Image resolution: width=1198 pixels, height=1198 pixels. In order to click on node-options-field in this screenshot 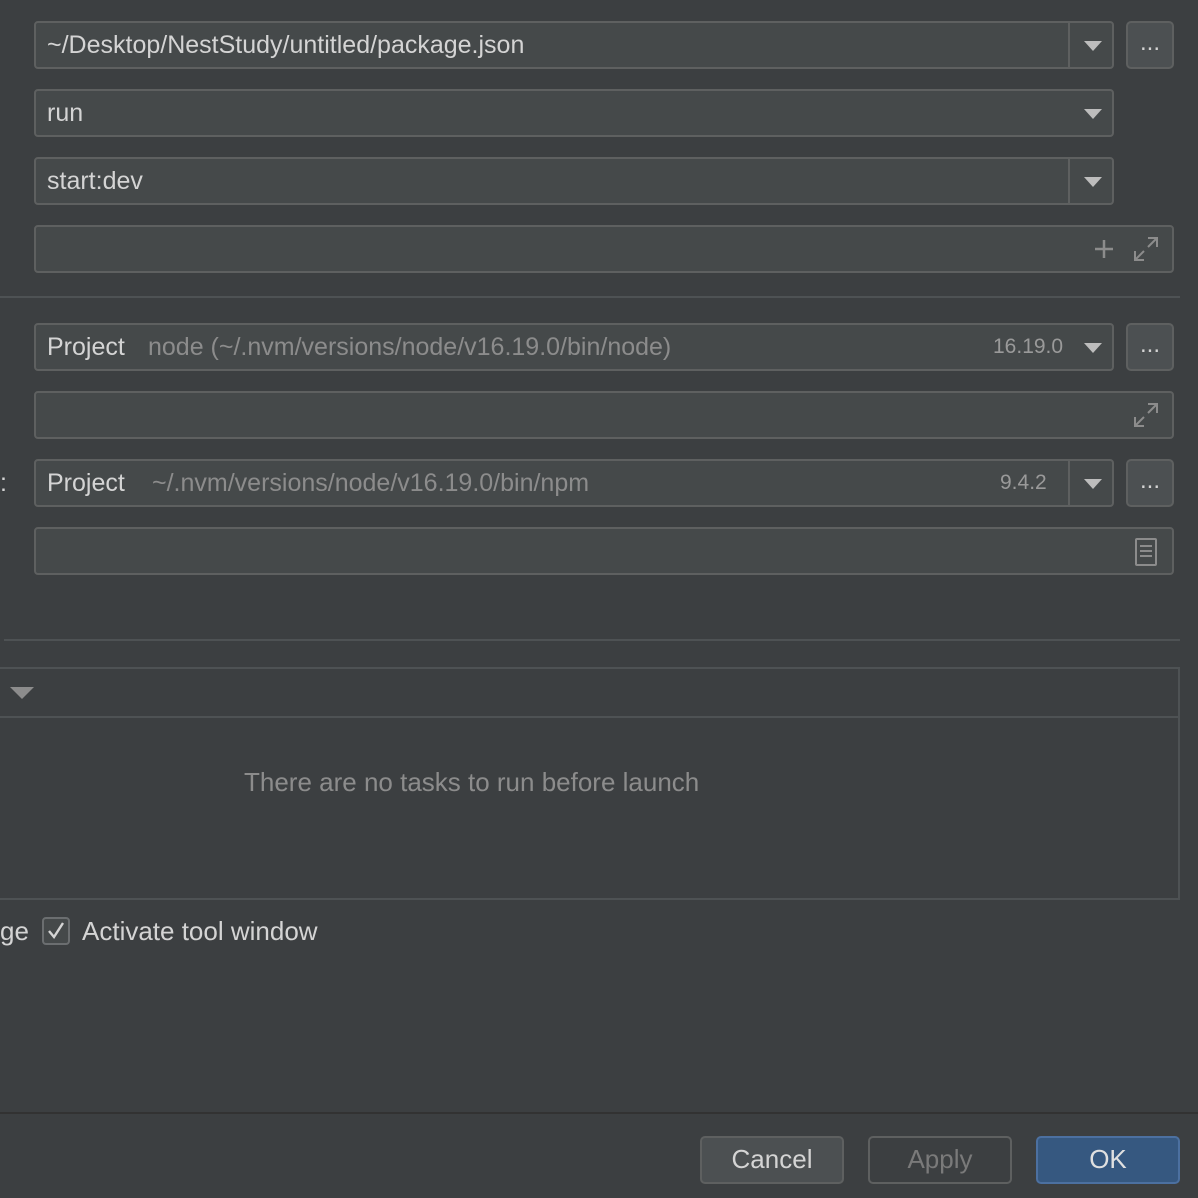, I will do `click(604, 415)`.